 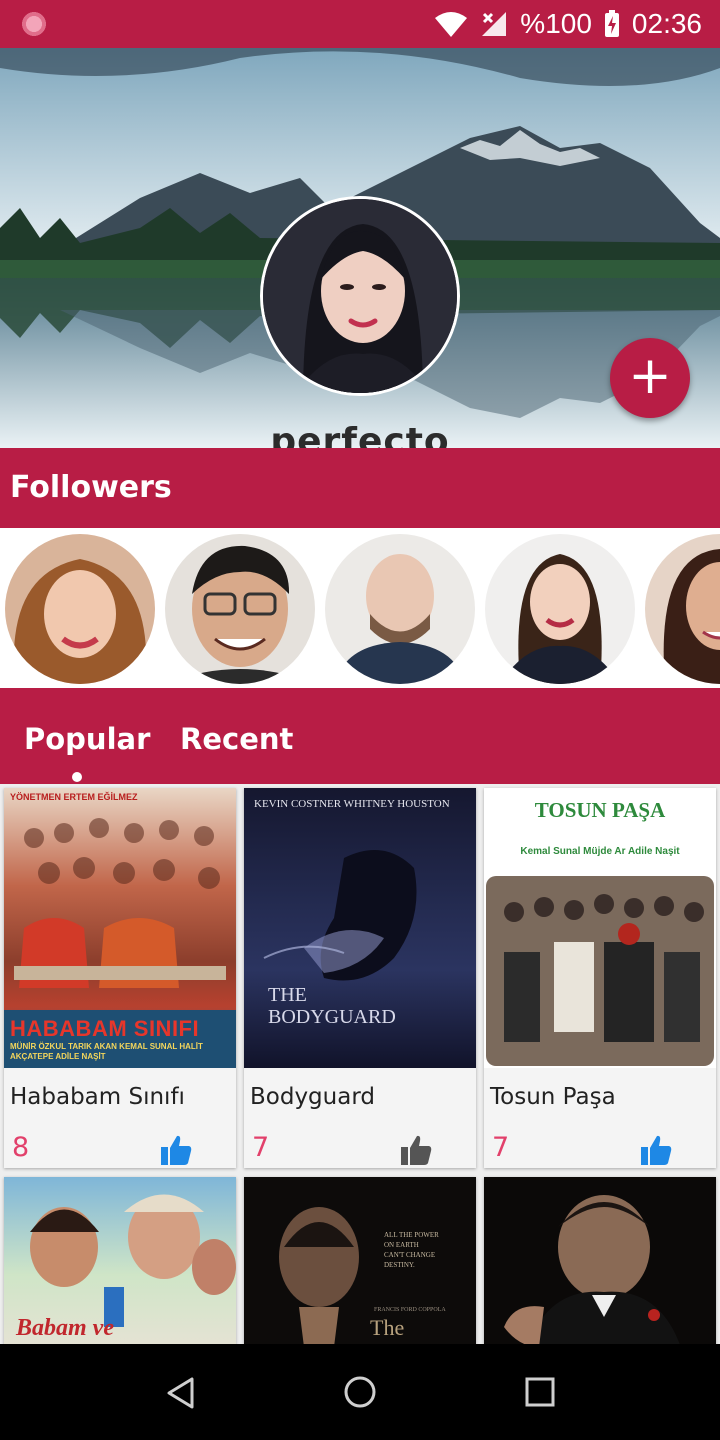 What do you see at coordinates (360, 488) in the screenshot?
I see `followers-header: Followers` at bounding box center [360, 488].